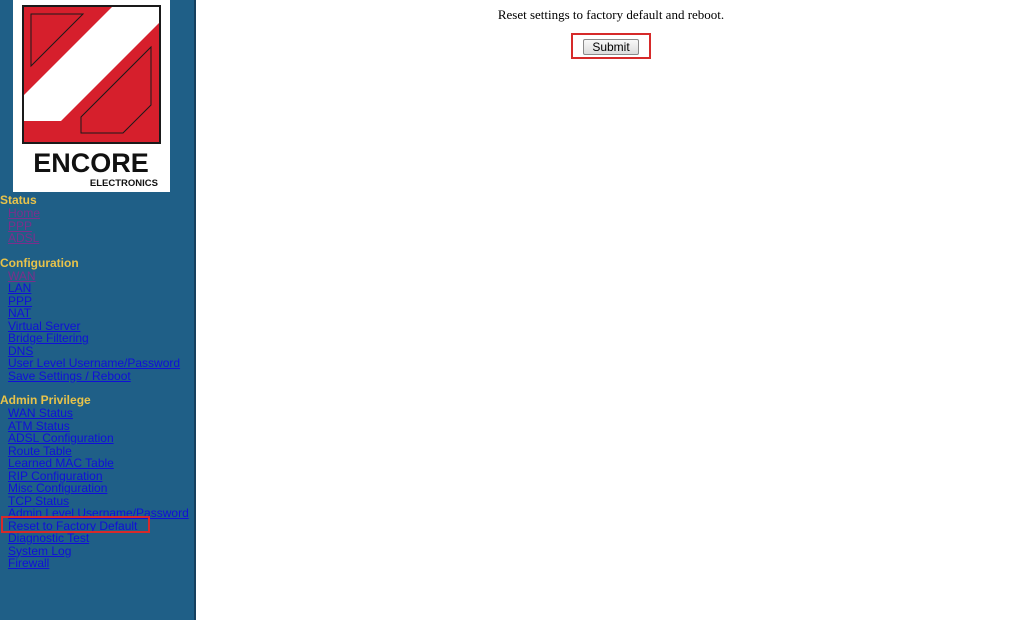 This screenshot has height=620, width=1024. I want to click on sidebar-item-bridge-filtering: Bridge Filtering, so click(98, 338).